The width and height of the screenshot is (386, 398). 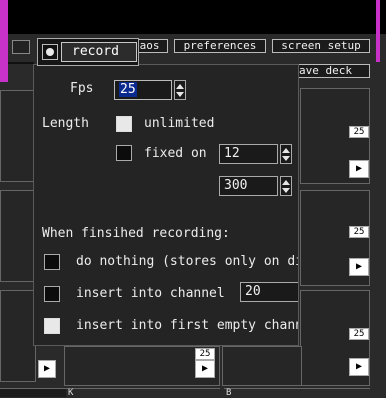 What do you see at coordinates (187, 261) in the screenshot?
I see `do-nothing-label: do nothing (stores only on di` at bounding box center [187, 261].